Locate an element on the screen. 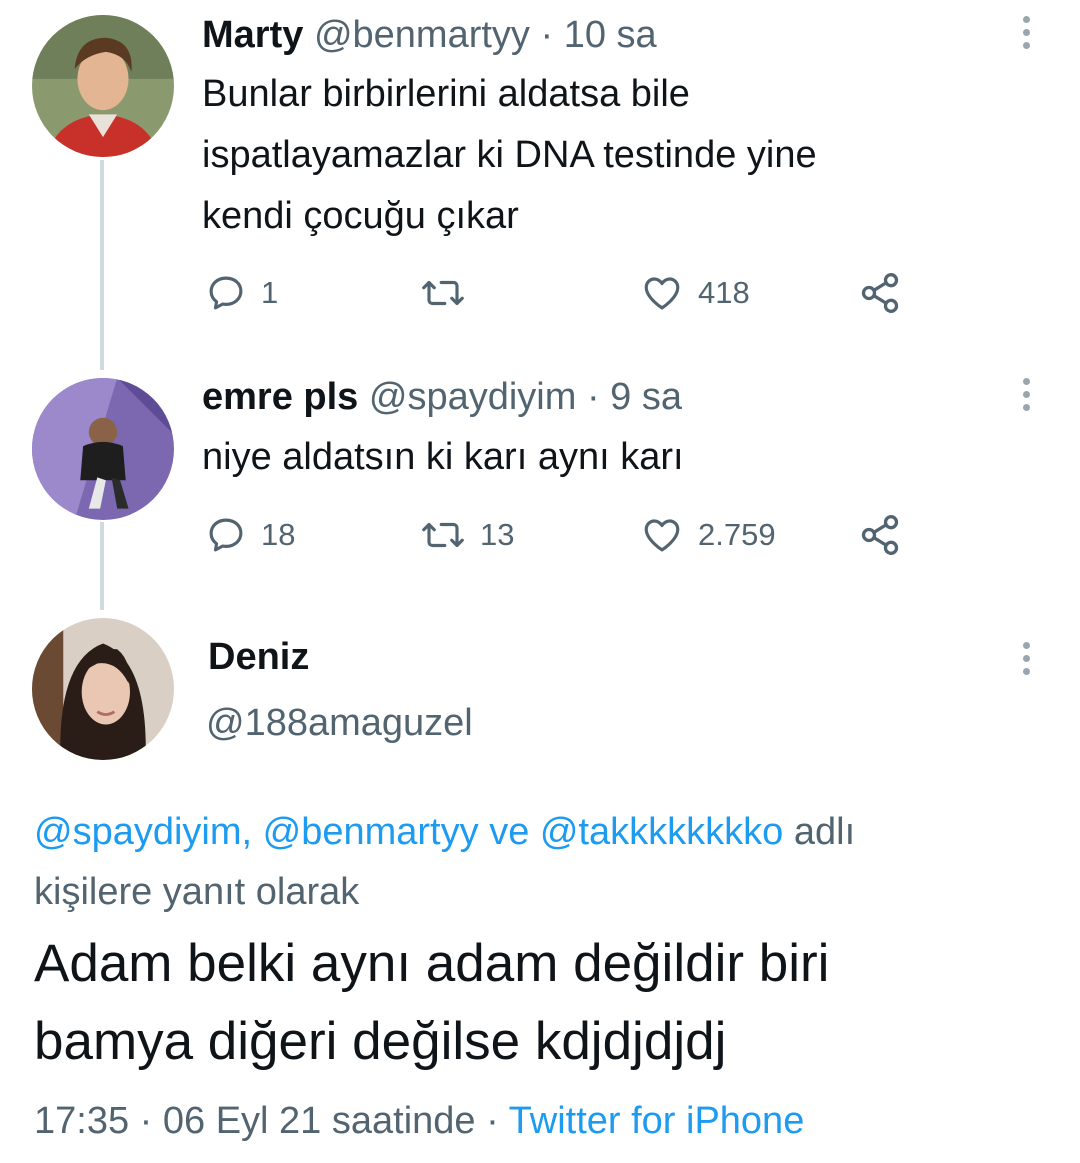  main-author-name: Deniz is located at coordinates (258, 657).